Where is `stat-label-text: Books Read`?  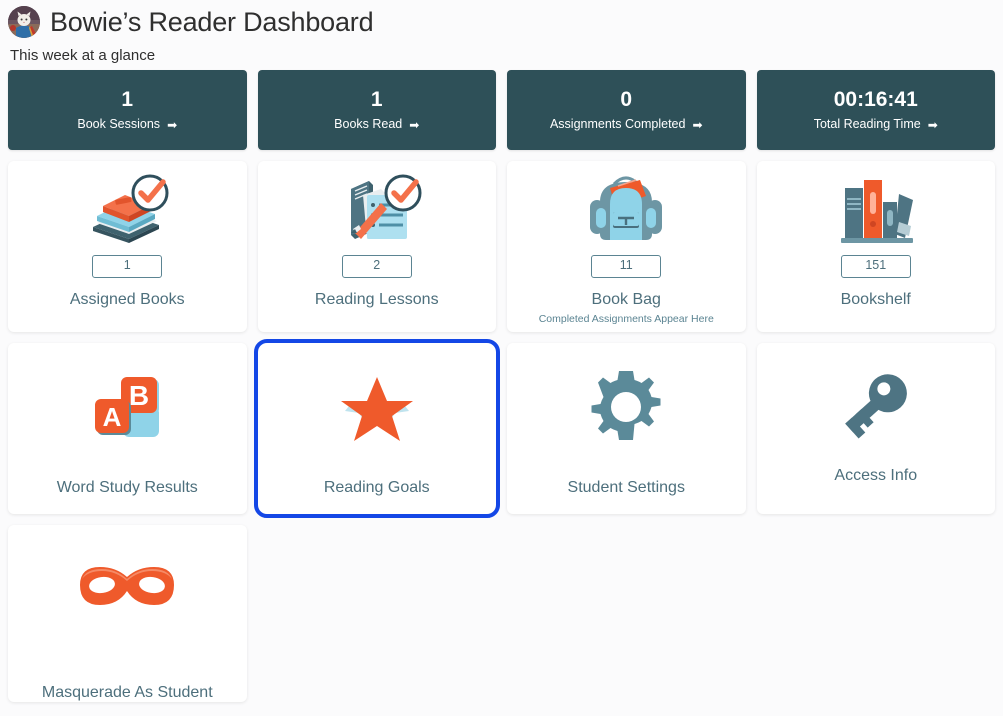
stat-label-text: Books Read is located at coordinates (368, 124).